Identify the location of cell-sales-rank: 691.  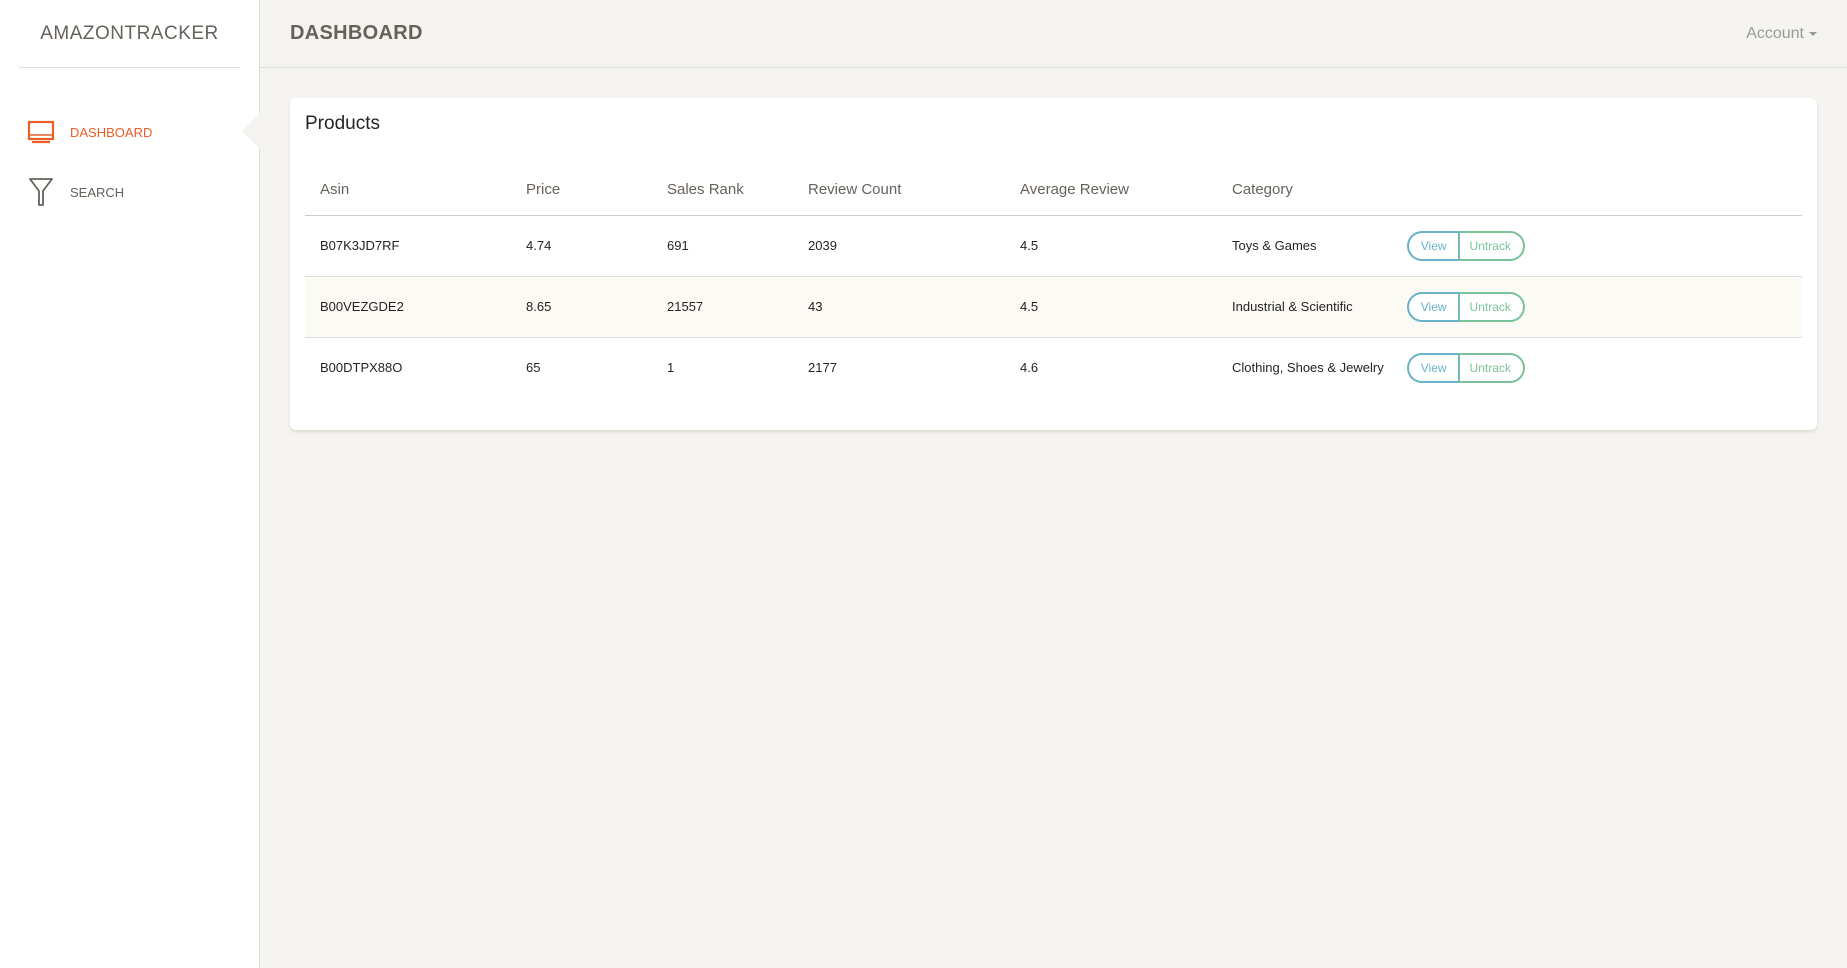
(722, 246).